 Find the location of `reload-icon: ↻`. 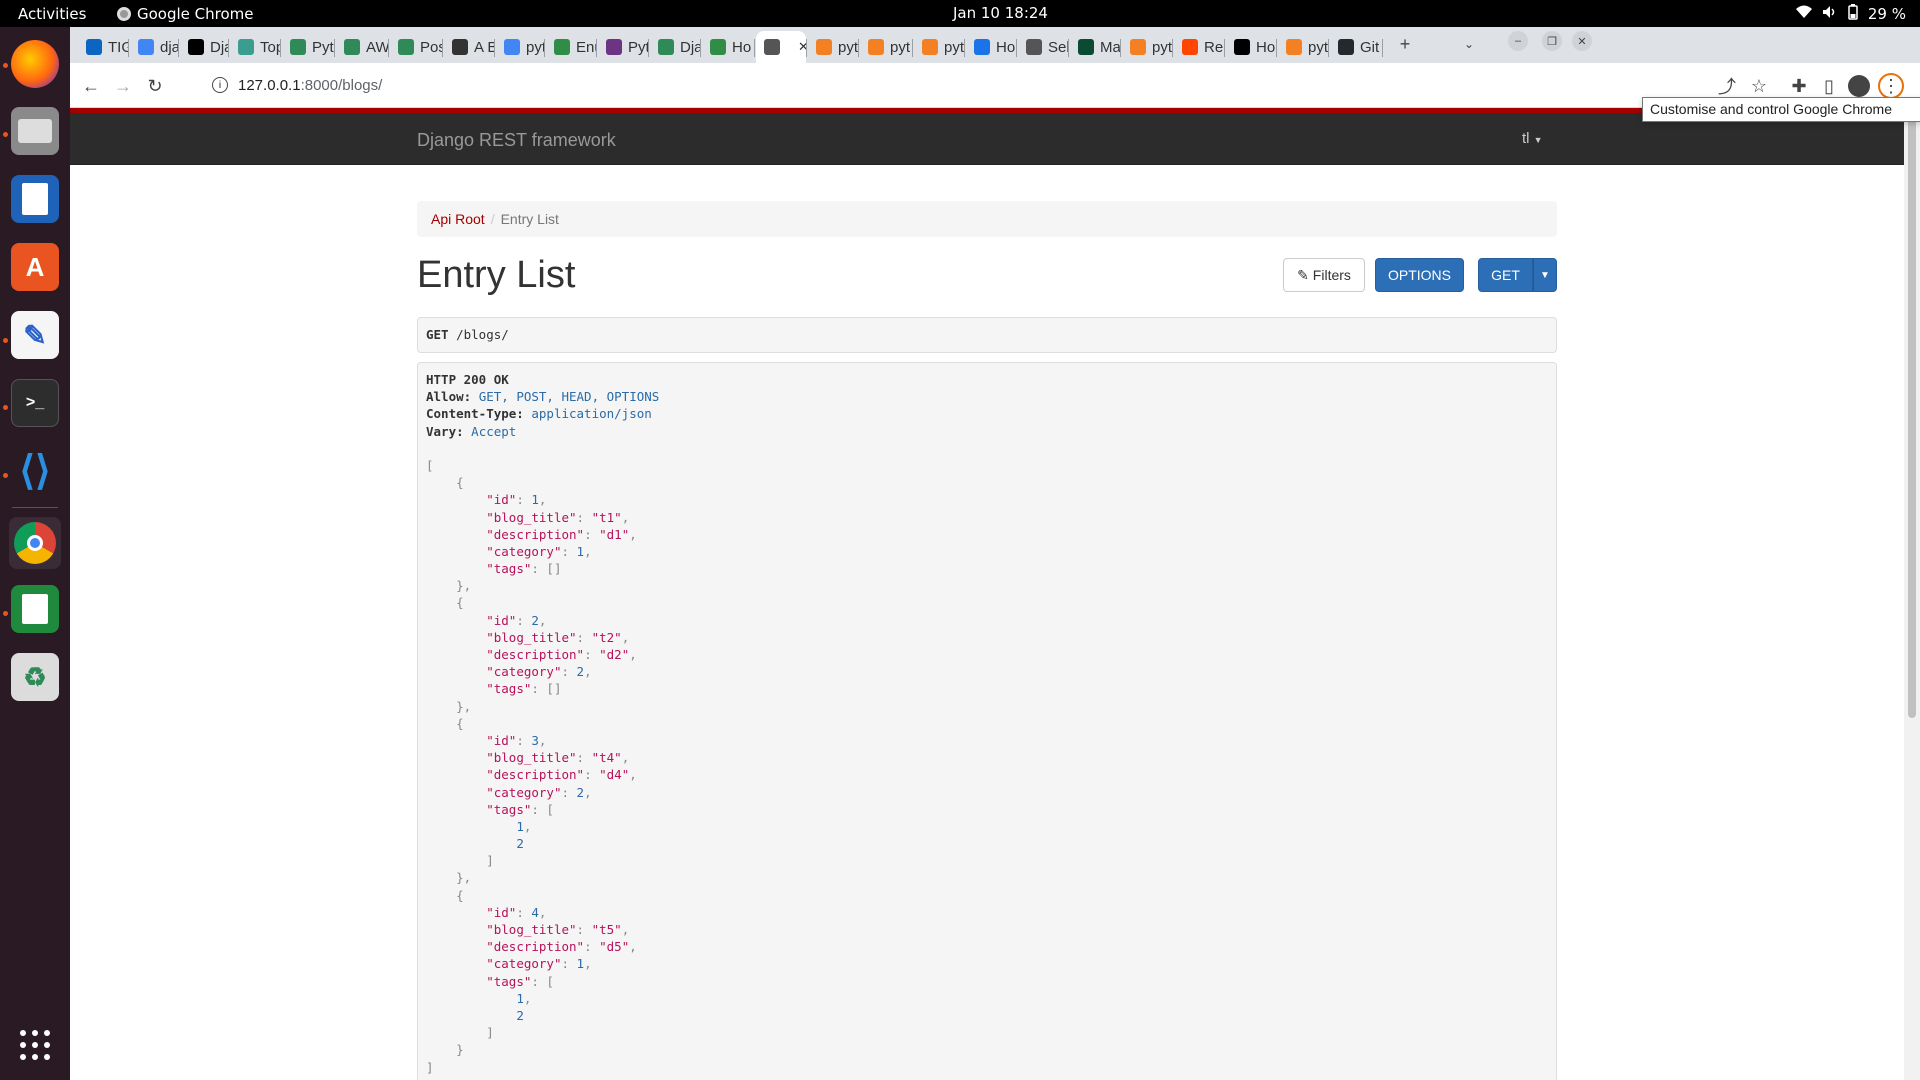

reload-icon: ↻ is located at coordinates (155, 86).